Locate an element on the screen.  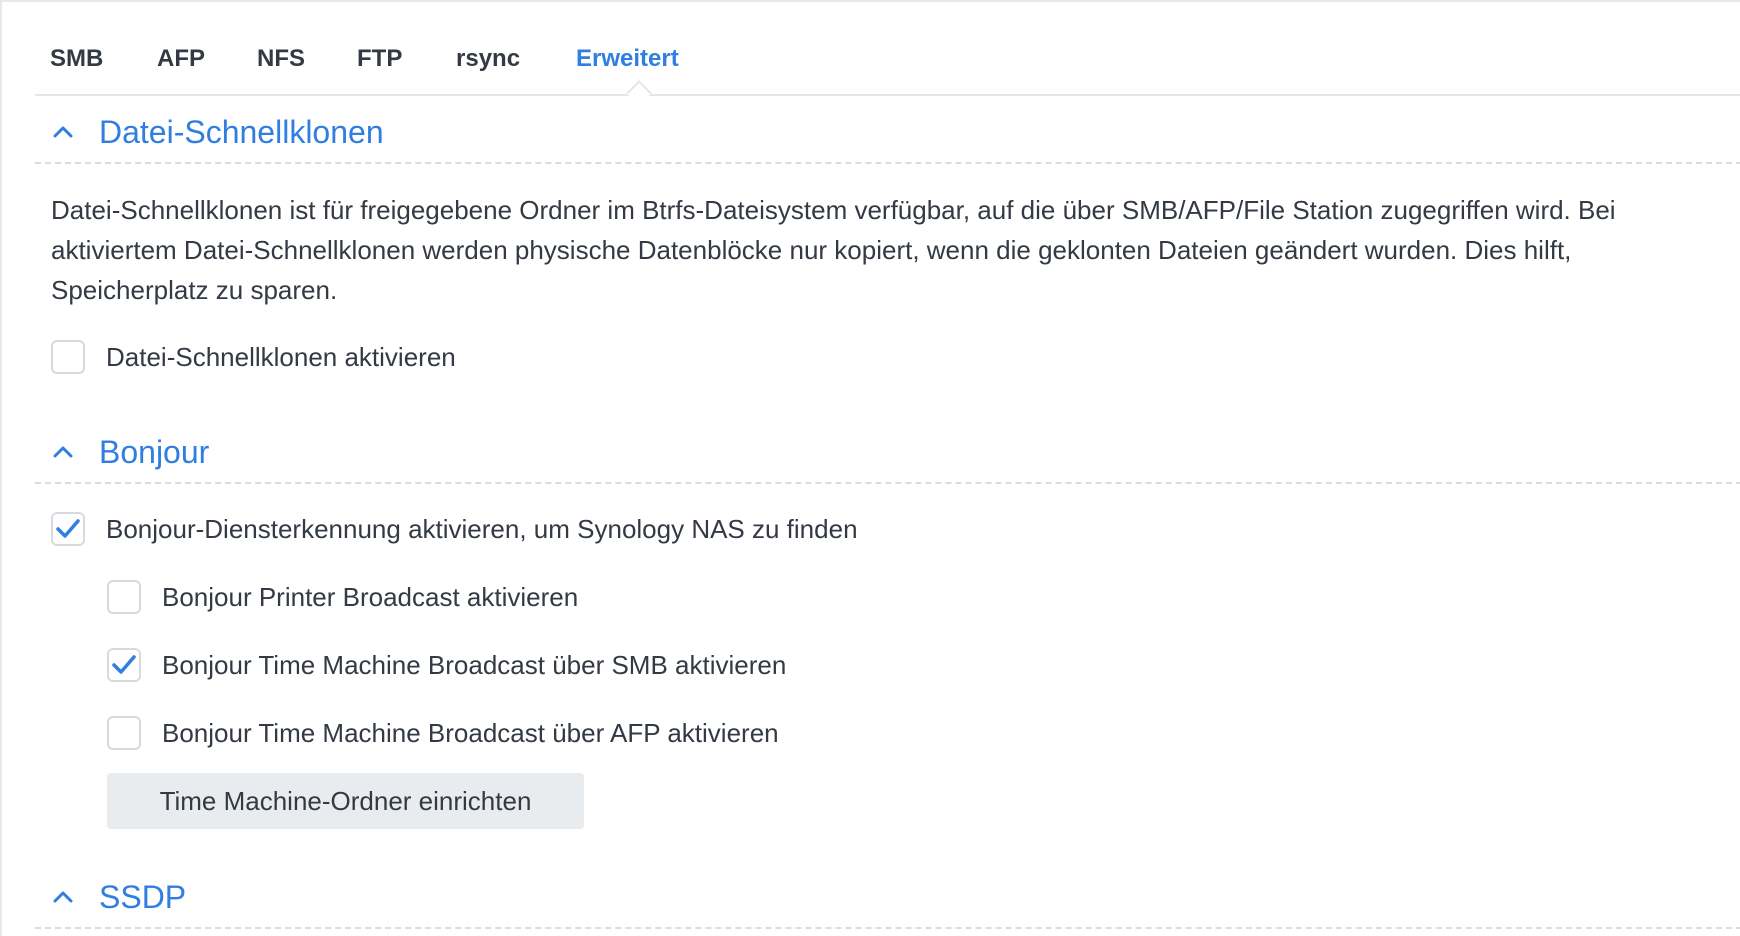
section-header-ssdp: SSDP is located at coordinates (887, 898).